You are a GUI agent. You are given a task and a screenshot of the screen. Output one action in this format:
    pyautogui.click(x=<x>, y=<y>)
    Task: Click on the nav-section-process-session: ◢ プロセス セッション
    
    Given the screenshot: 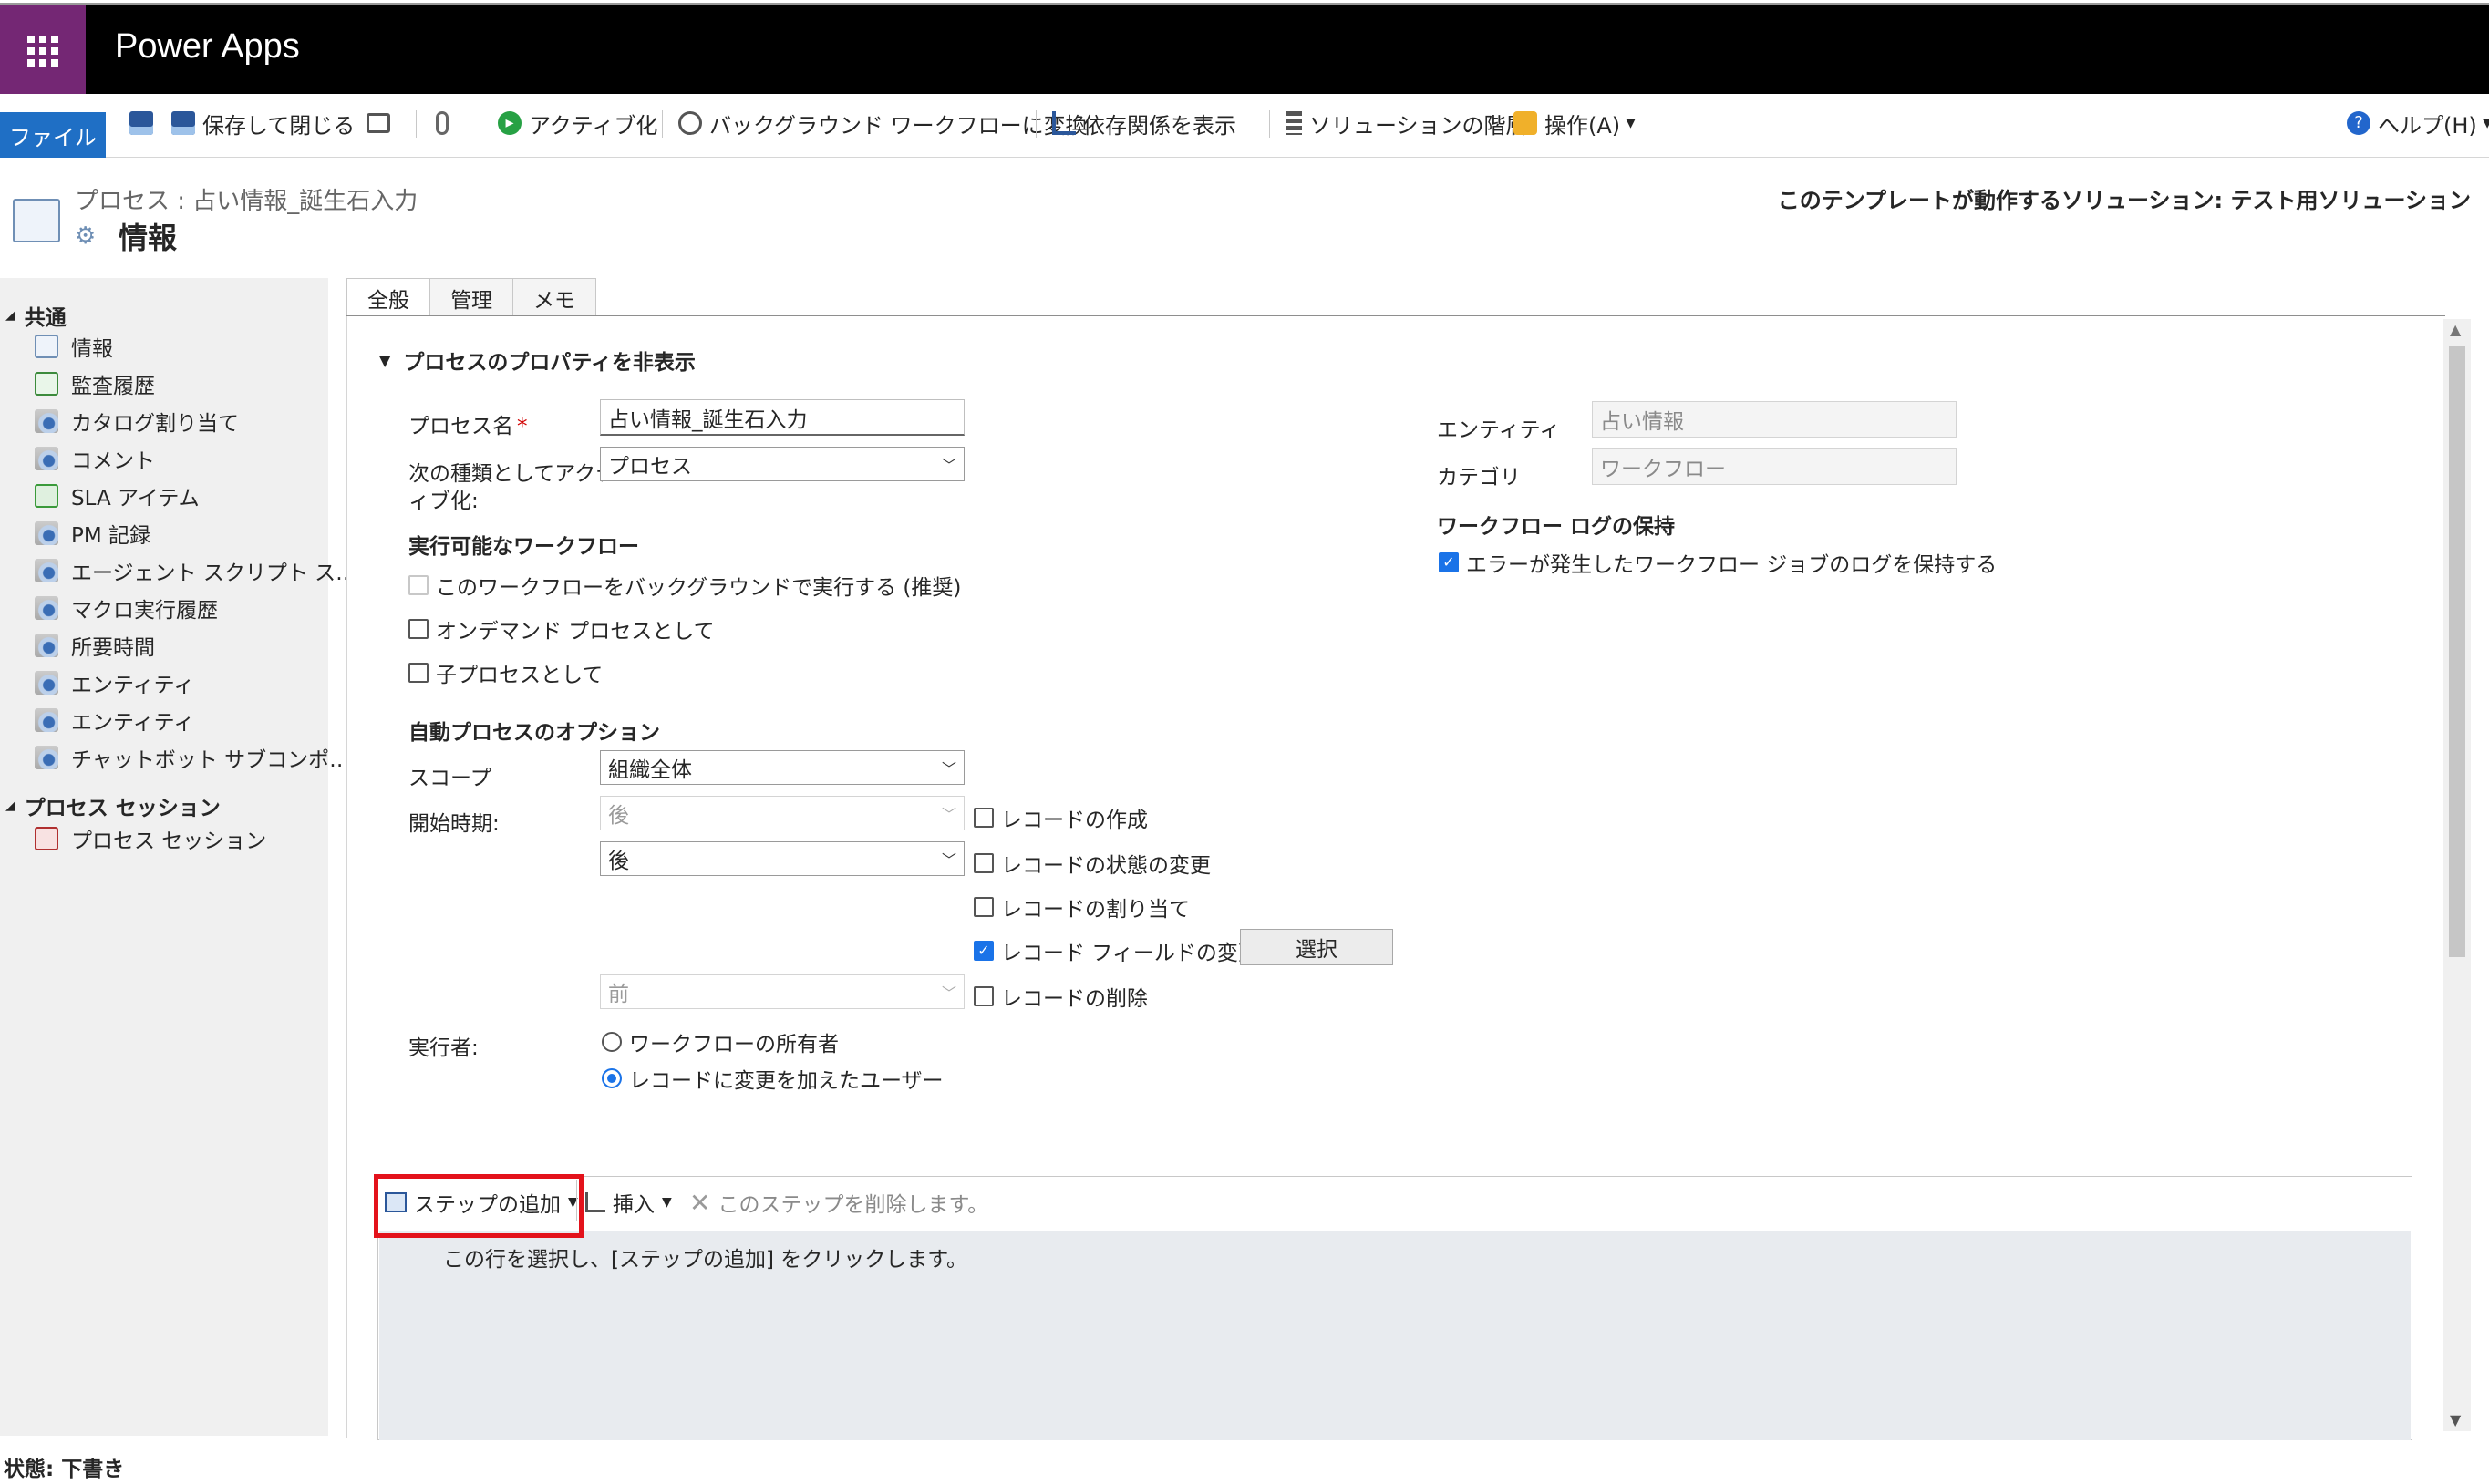 What is the action you would take?
    pyautogui.click(x=113, y=805)
    